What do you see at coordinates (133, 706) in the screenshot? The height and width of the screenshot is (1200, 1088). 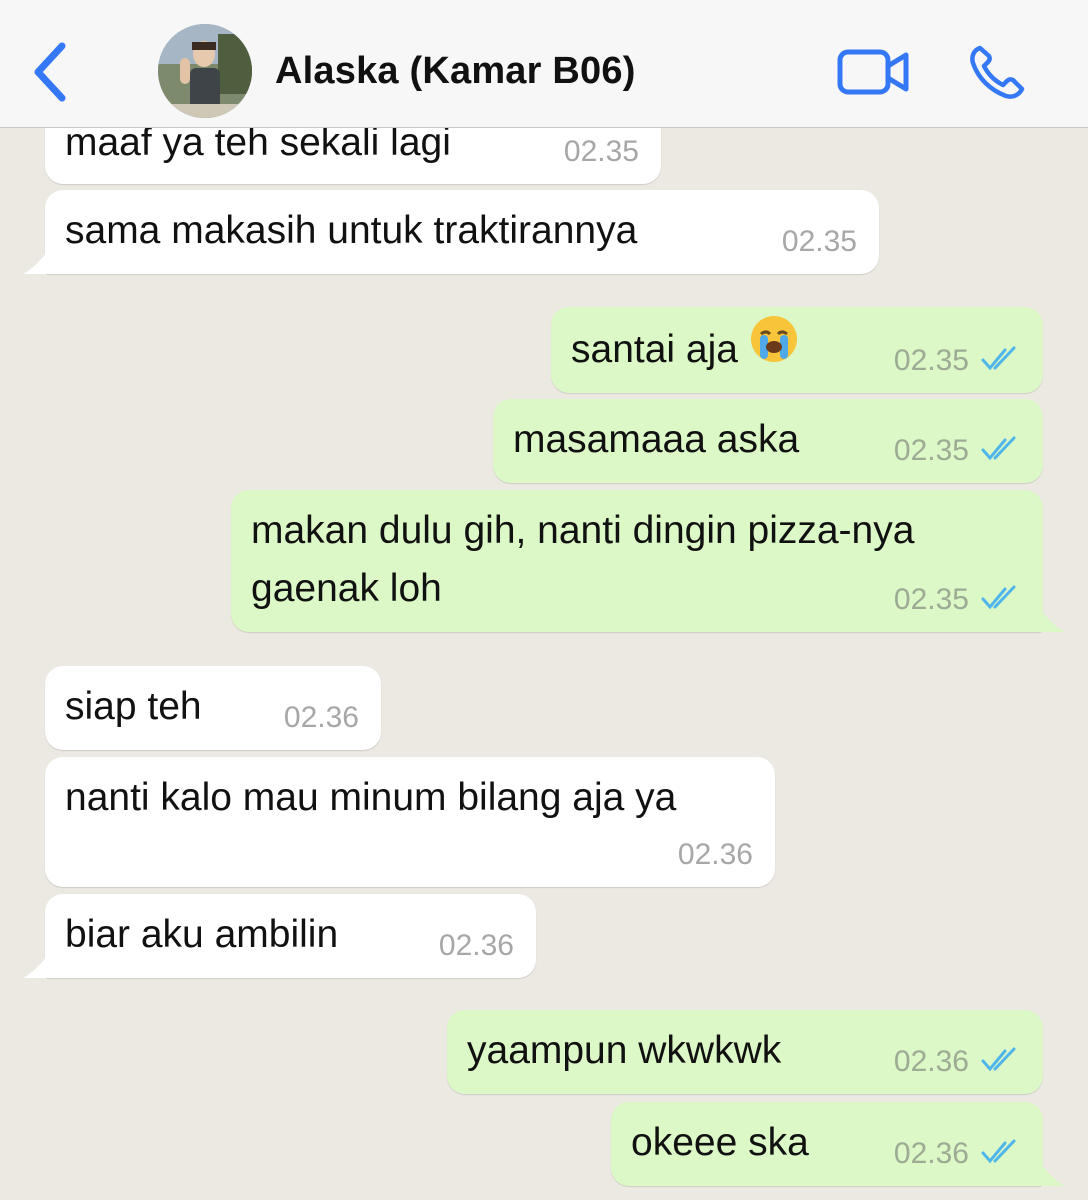 I see `message-text: siap teh` at bounding box center [133, 706].